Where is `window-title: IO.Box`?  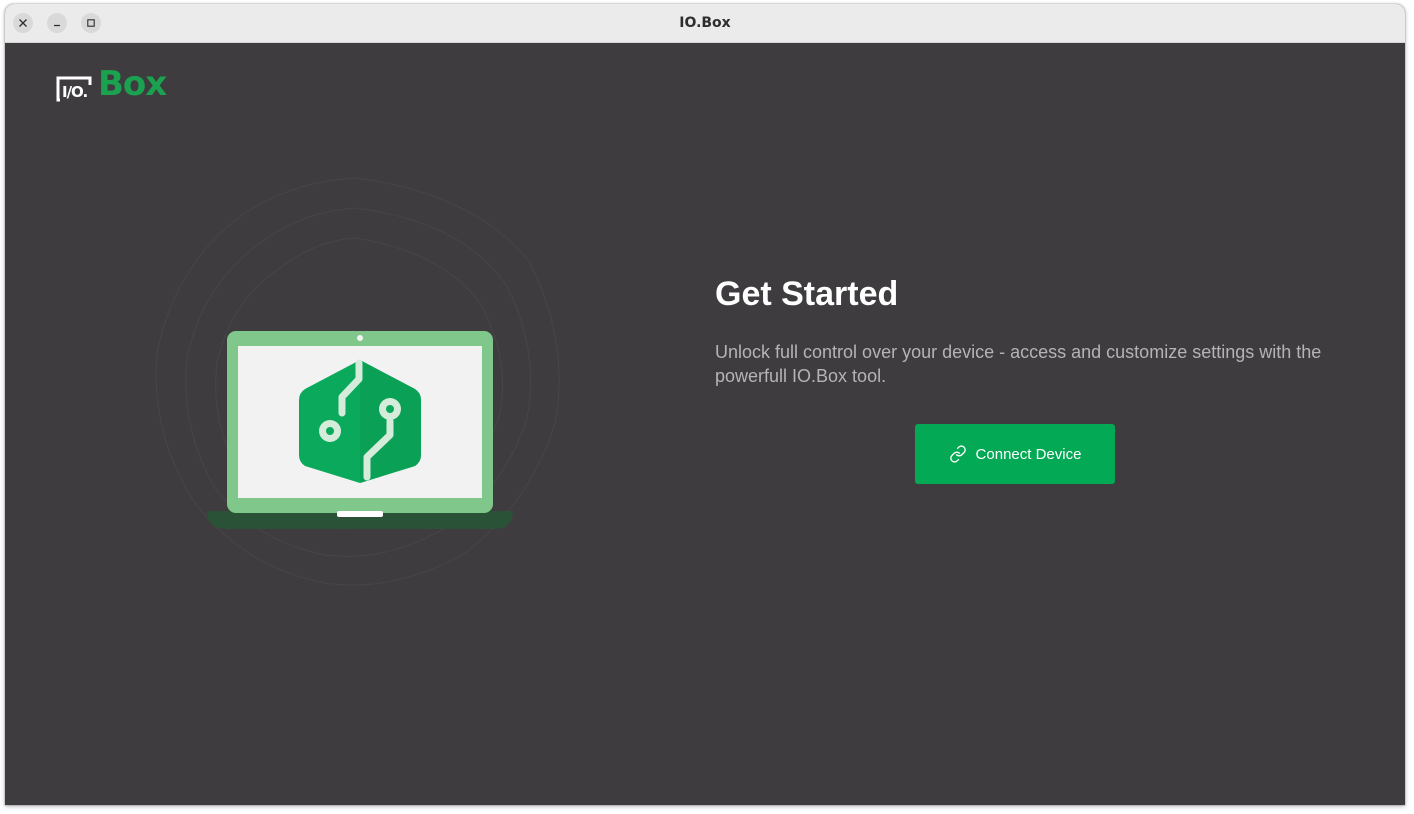
window-title: IO.Box is located at coordinates (705, 23).